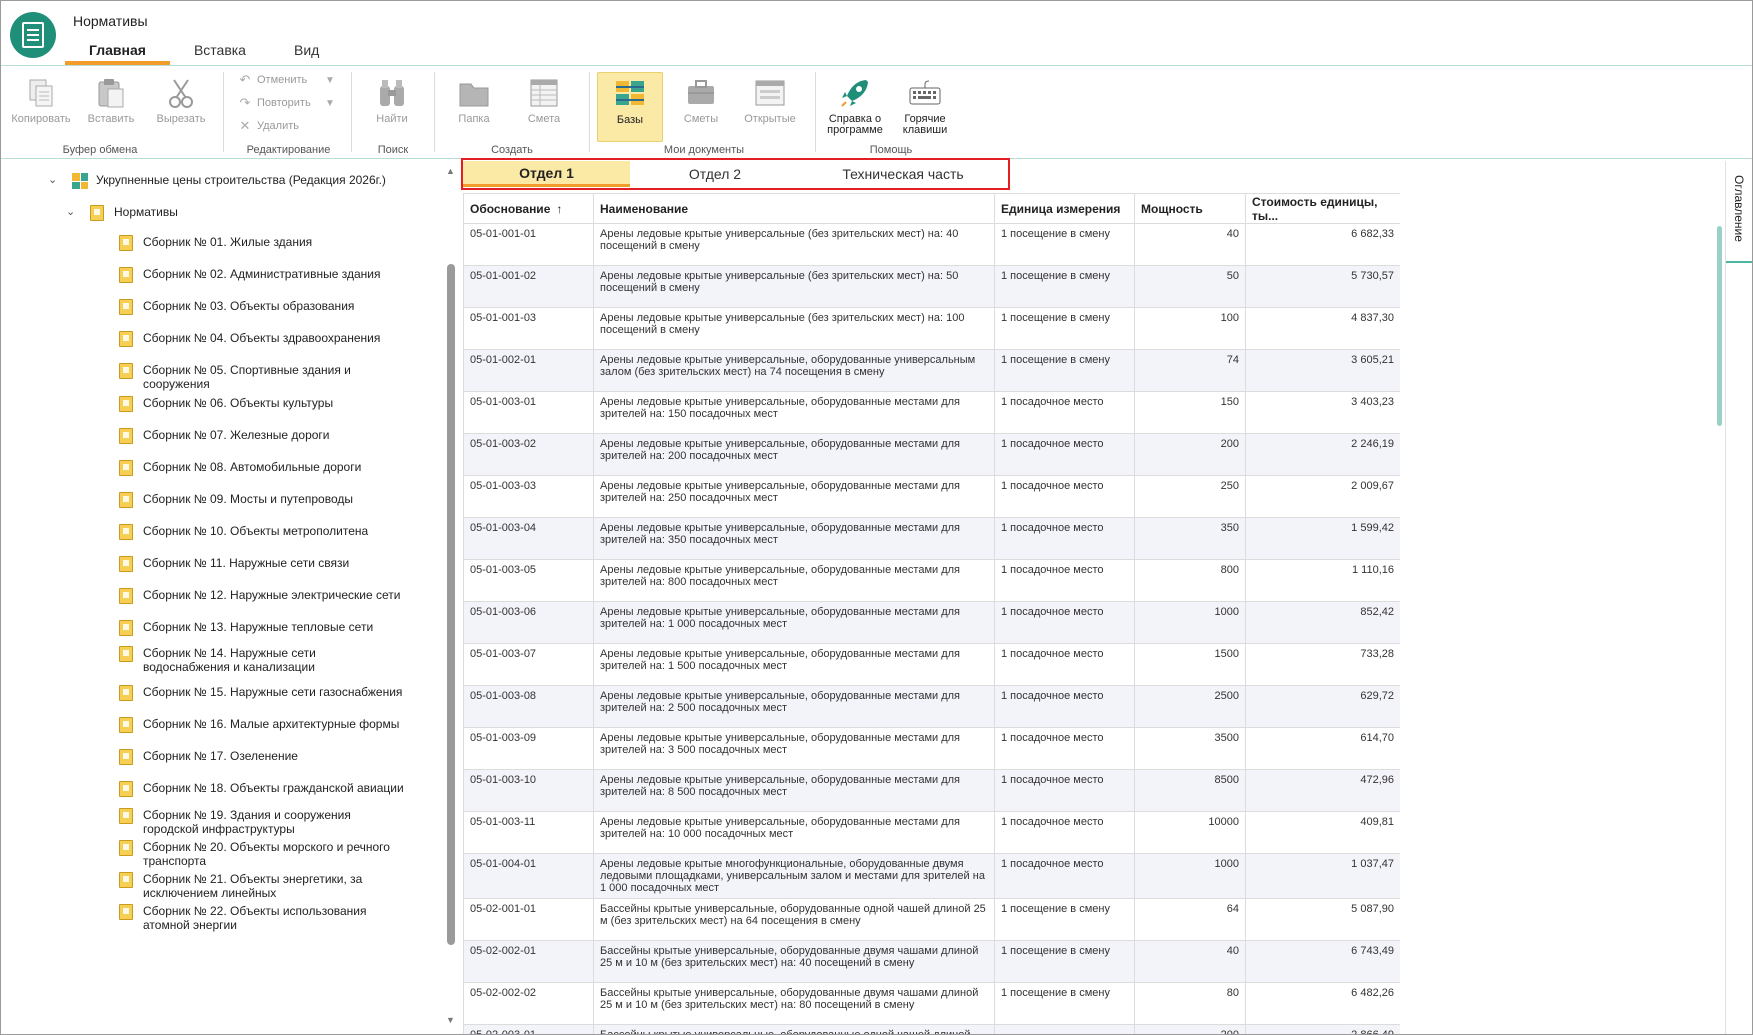  I want to click on tree-item-collection: Сборник № 11. Наружные сети связи, so click(262, 564).